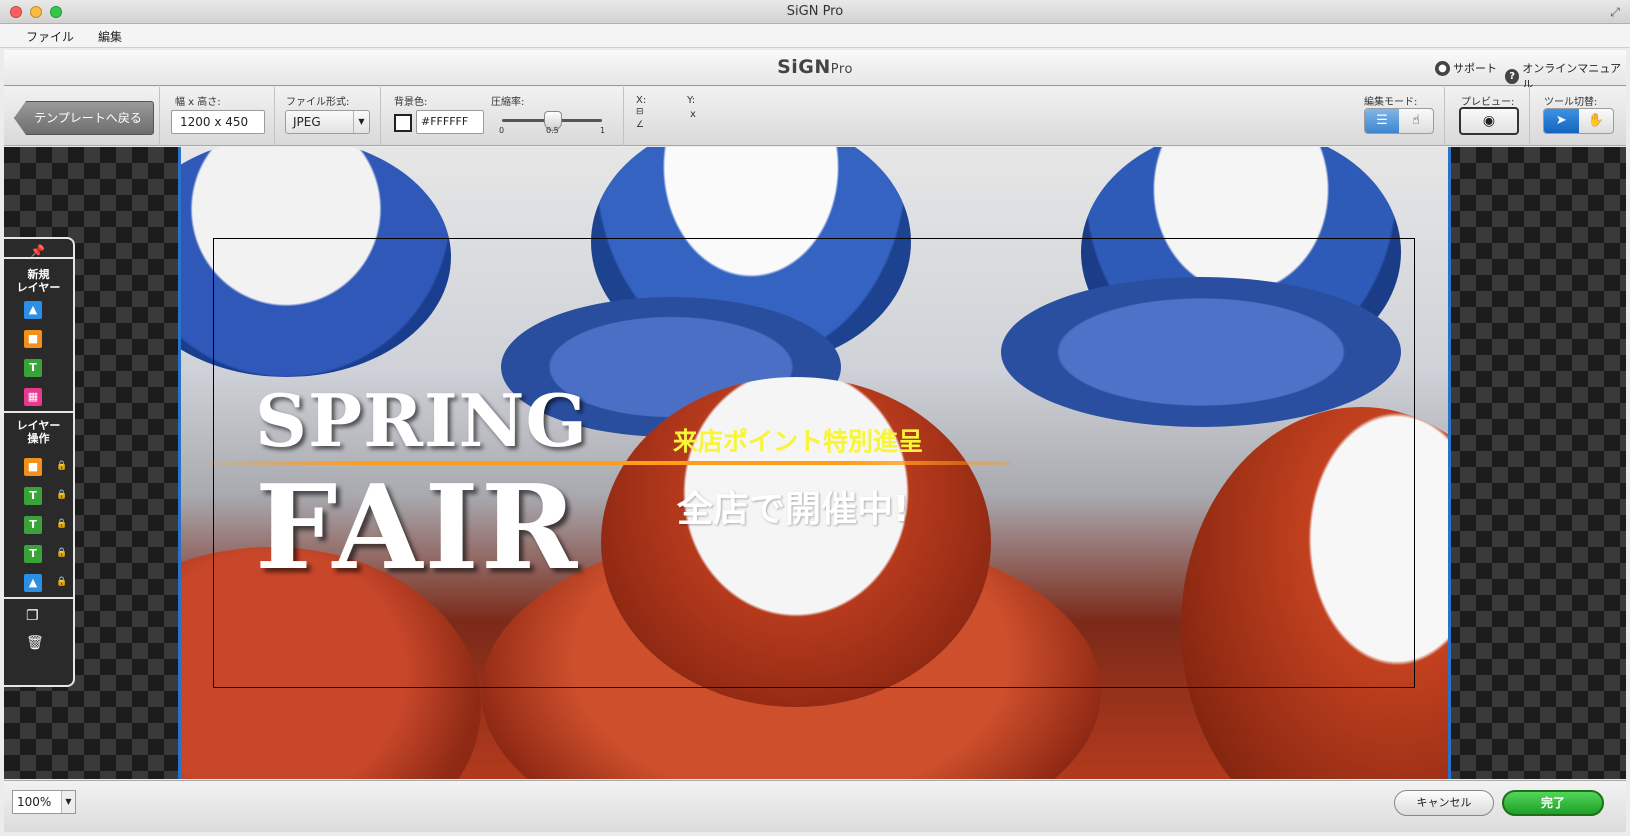  Describe the element at coordinates (50, 36) in the screenshot. I see `menu-file: ファイル` at that location.